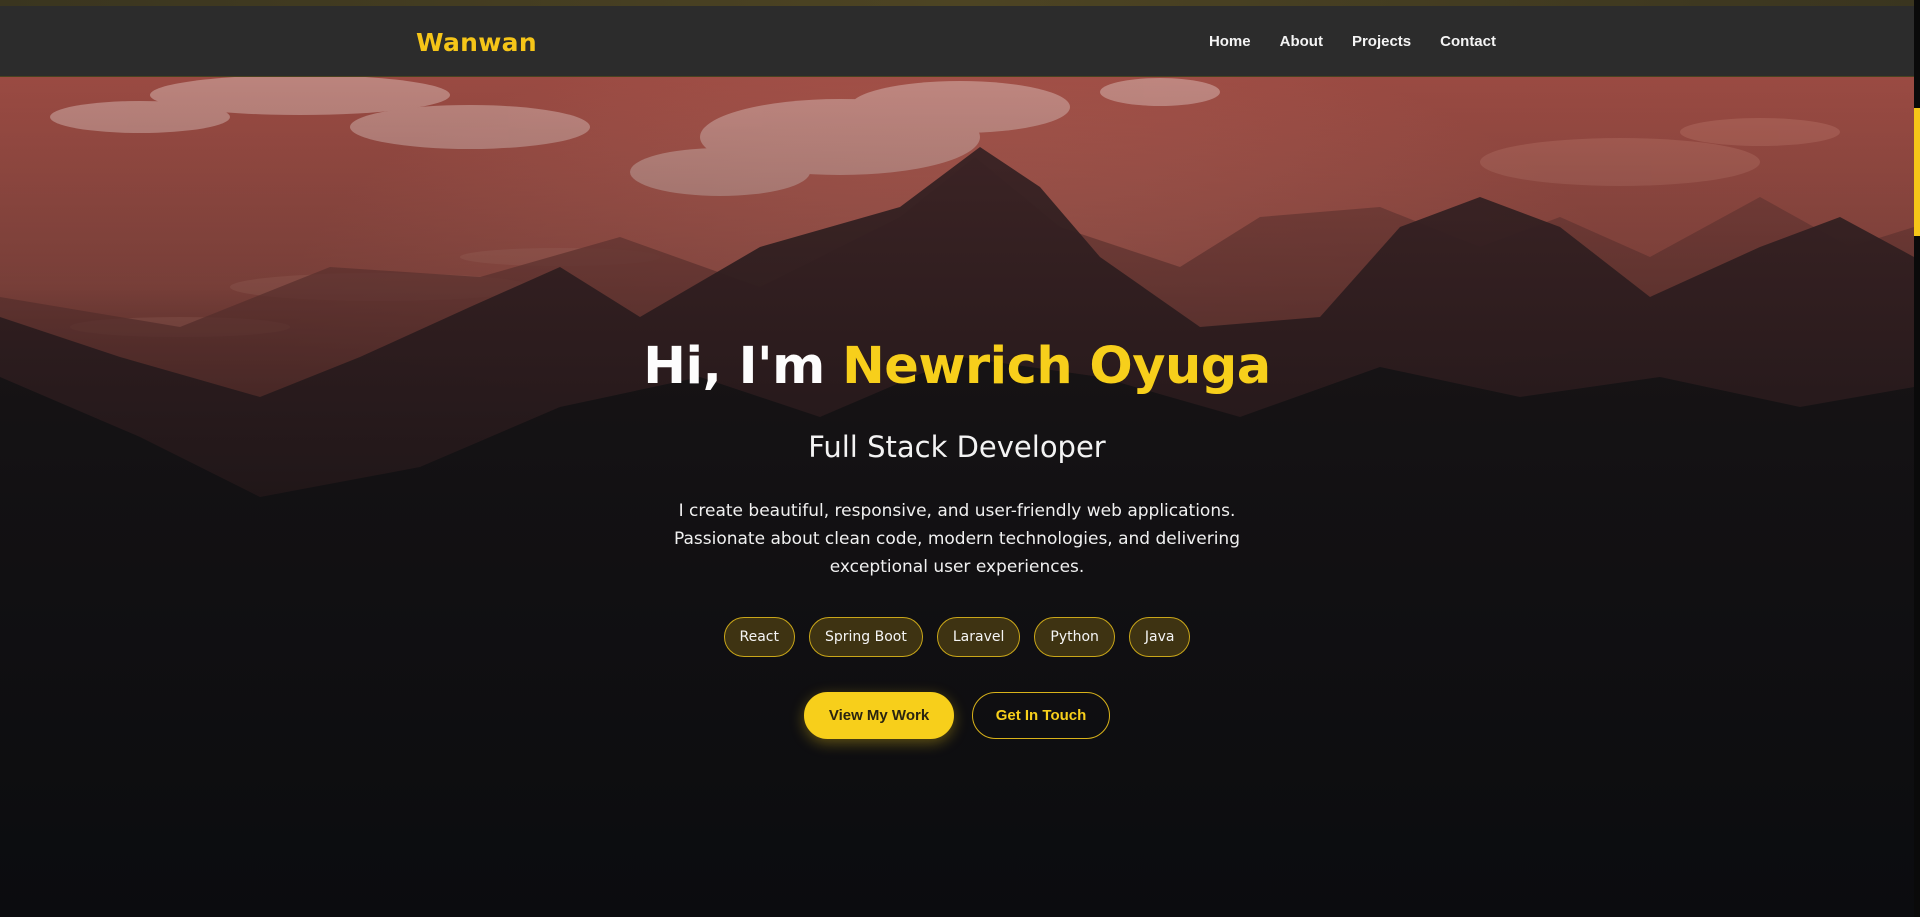 The width and height of the screenshot is (1920, 917). What do you see at coordinates (1917, 458) in the screenshot?
I see `page-scrollbar` at bounding box center [1917, 458].